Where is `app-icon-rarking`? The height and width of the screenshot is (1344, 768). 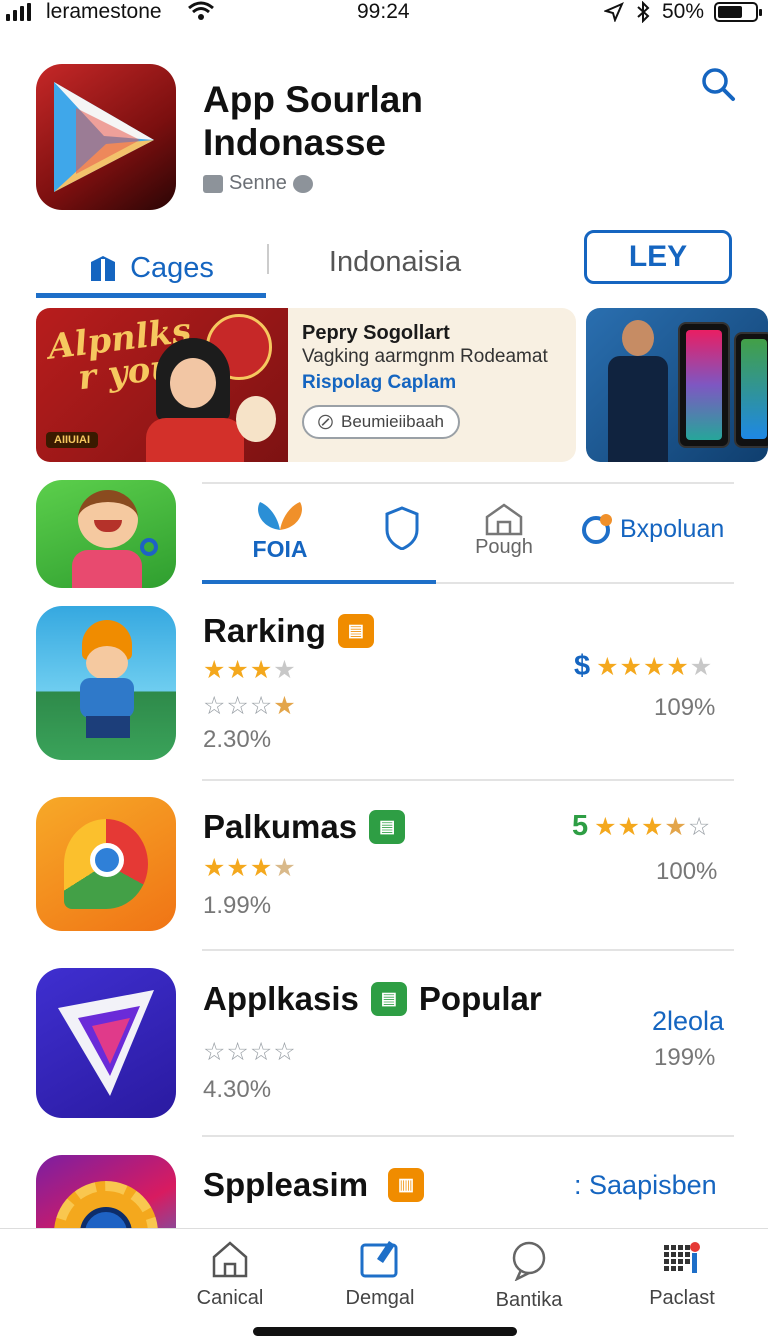 app-icon-rarking is located at coordinates (106, 683).